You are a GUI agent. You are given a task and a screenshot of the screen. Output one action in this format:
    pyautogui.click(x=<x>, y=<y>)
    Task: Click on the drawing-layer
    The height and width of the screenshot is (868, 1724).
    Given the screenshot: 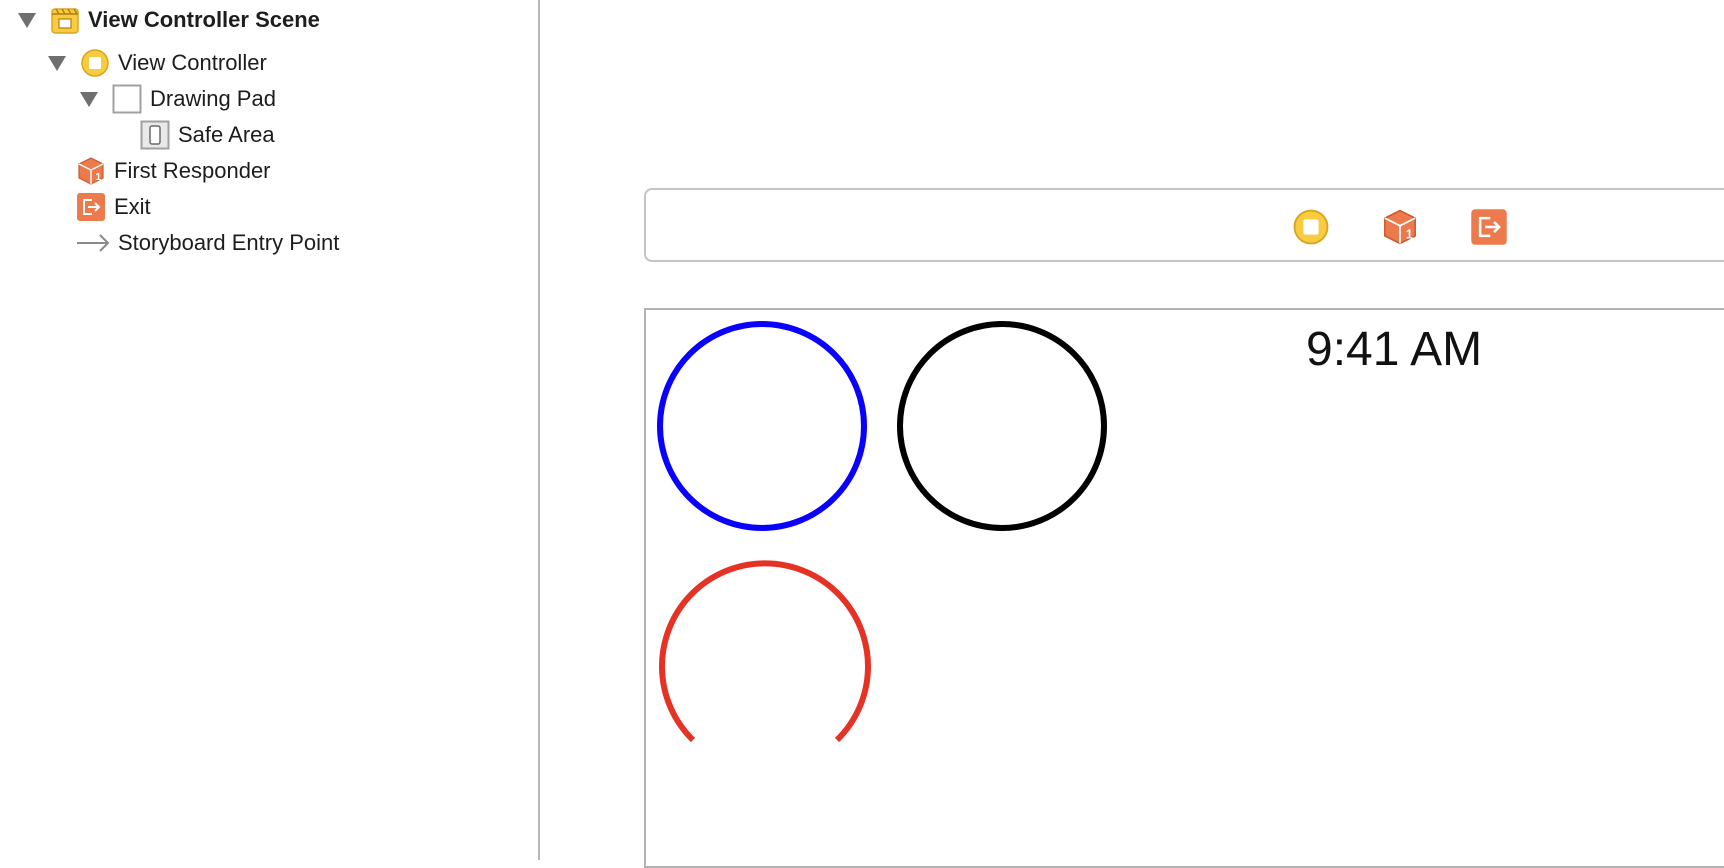 What is the action you would take?
    pyautogui.click(x=882, y=532)
    